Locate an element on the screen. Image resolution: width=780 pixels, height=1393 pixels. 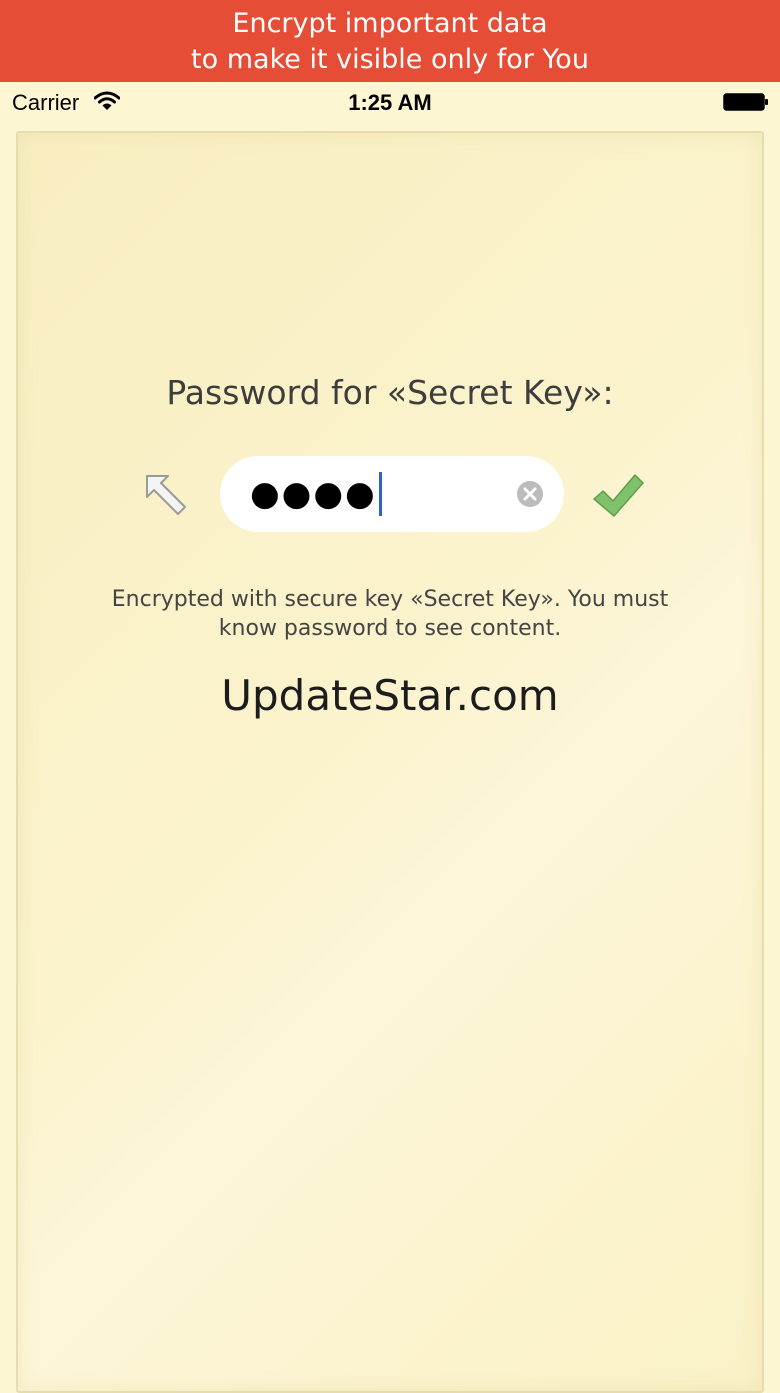
password-prompt: Password for «Secret Key»: is located at coordinates (390, 392).